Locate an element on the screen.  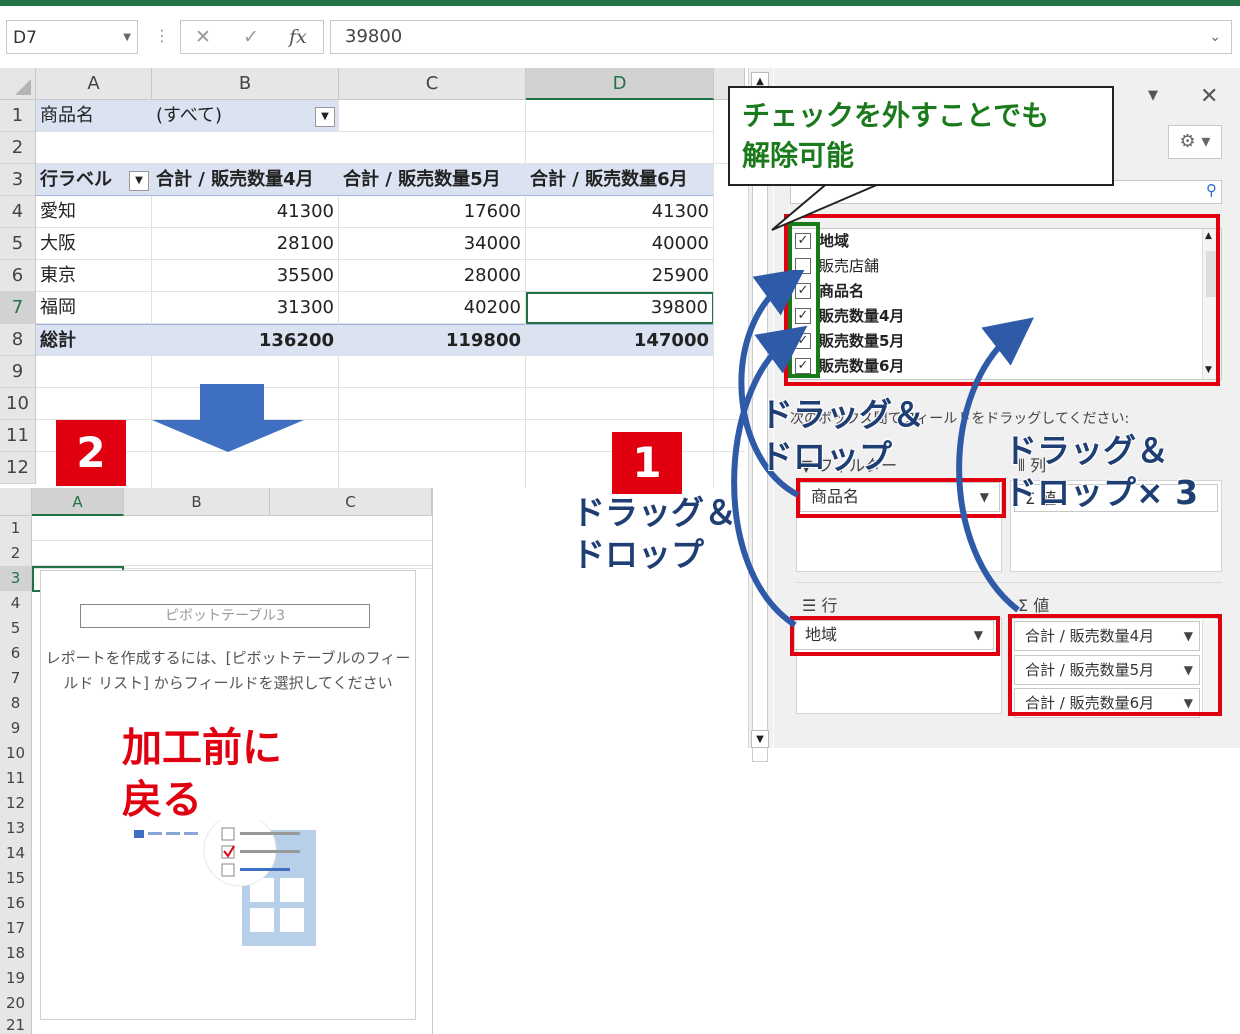
row-labels-text: 行ラベル is located at coordinates (76, 179).